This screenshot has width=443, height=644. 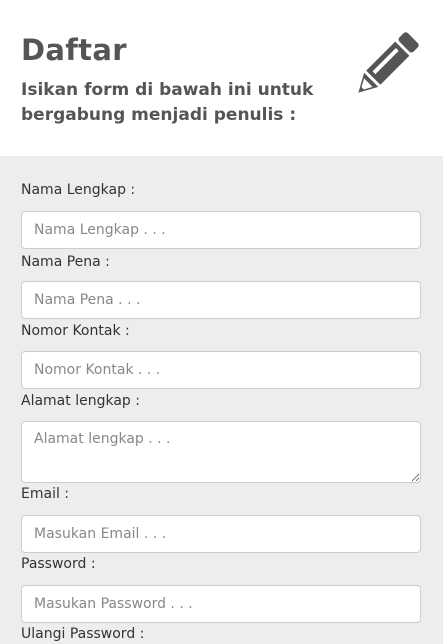 What do you see at coordinates (221, 230) in the screenshot?
I see `nama-lengkap-input` at bounding box center [221, 230].